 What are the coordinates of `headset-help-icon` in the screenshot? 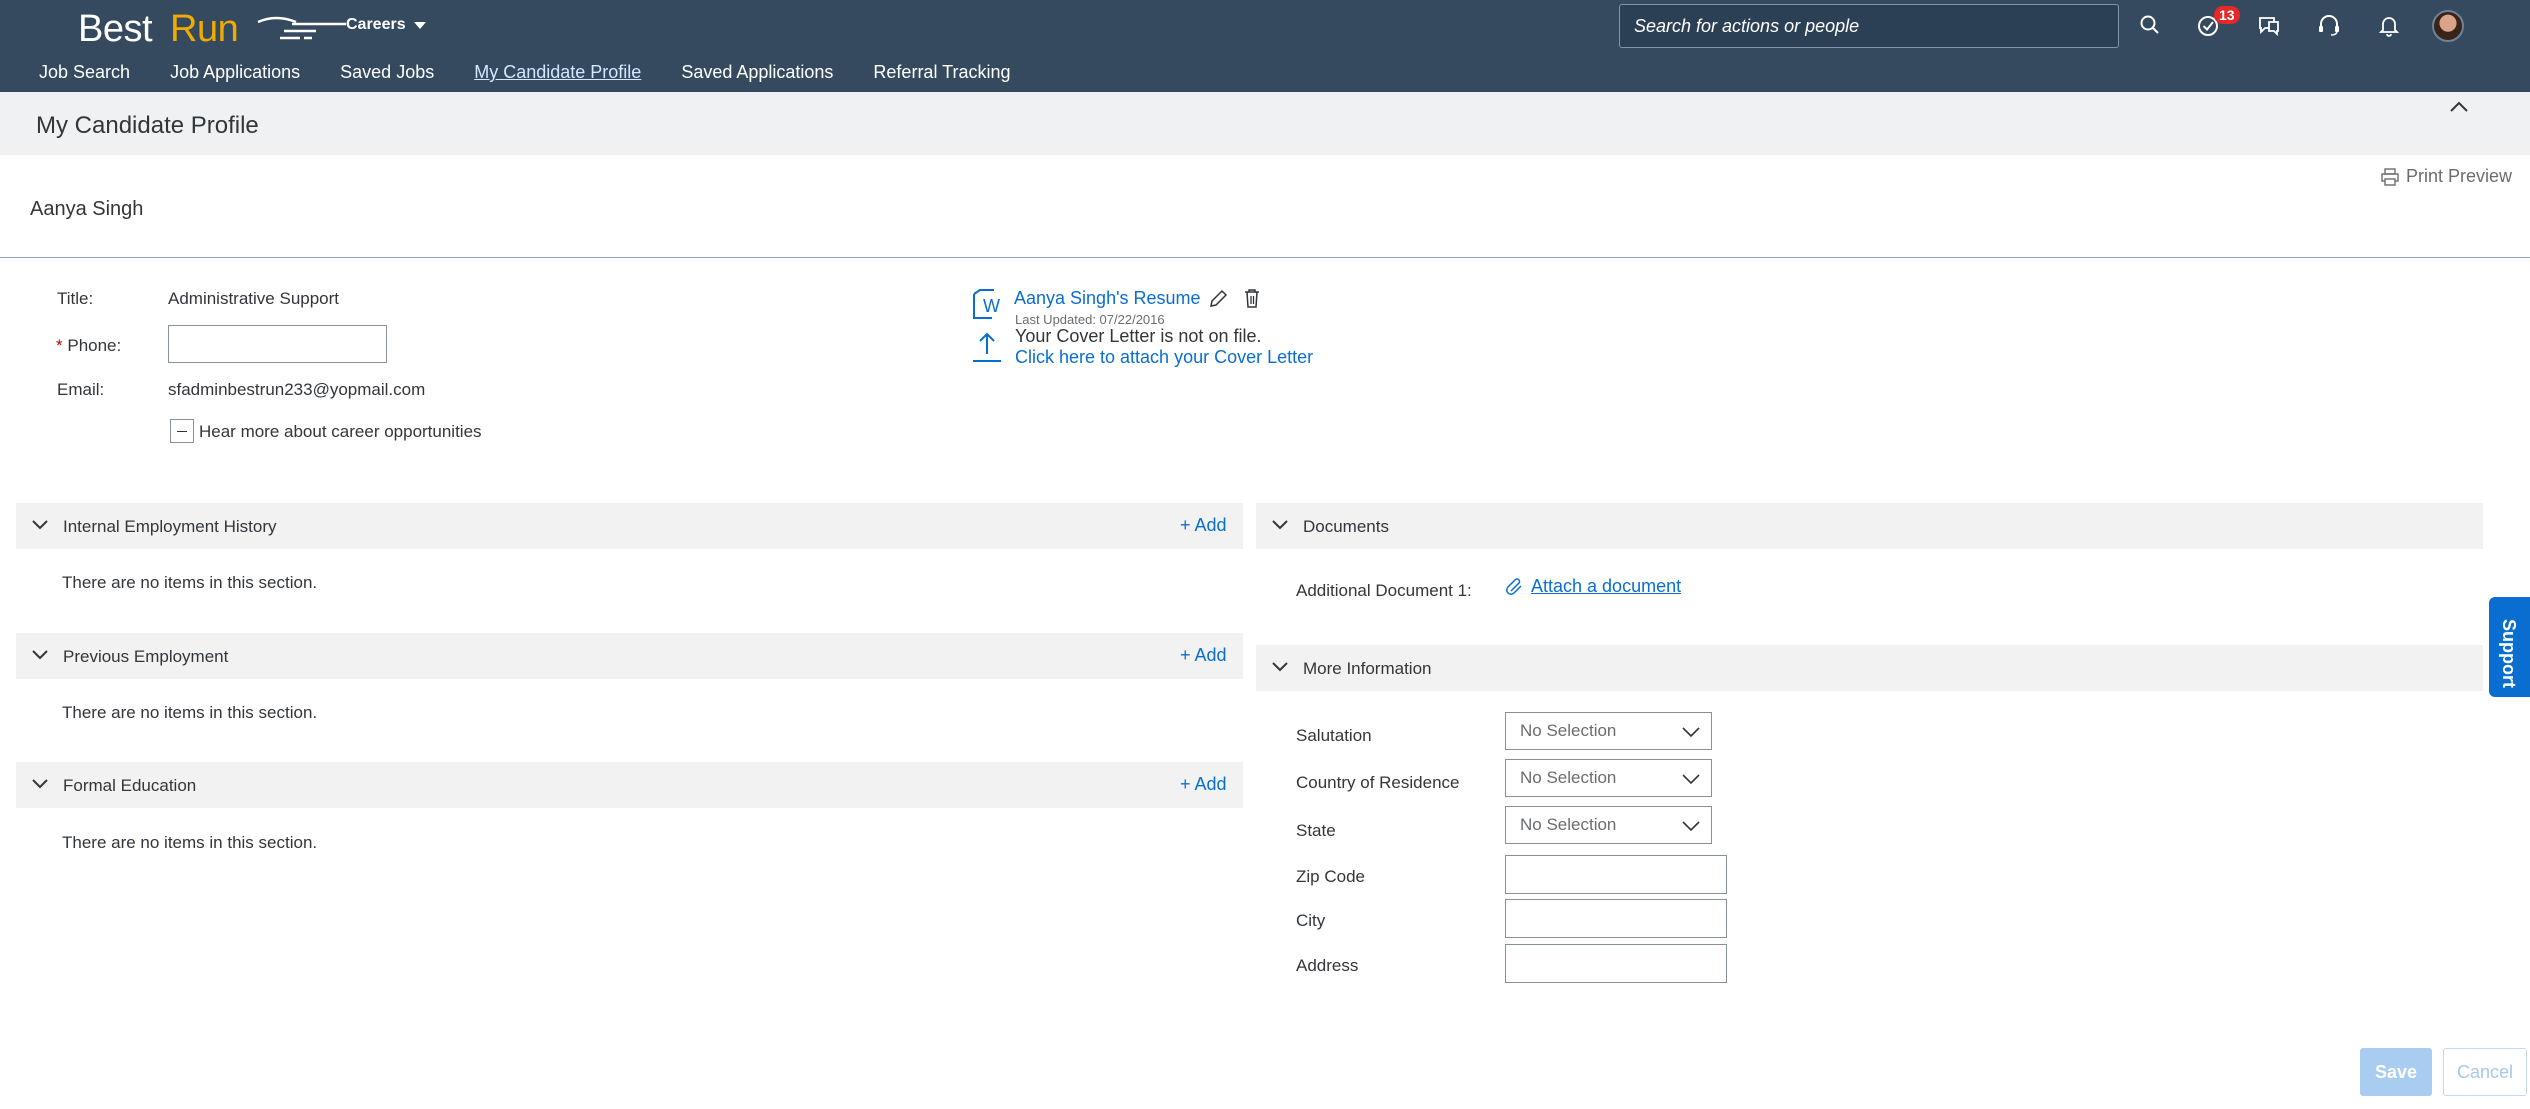 It's located at (2329, 25).